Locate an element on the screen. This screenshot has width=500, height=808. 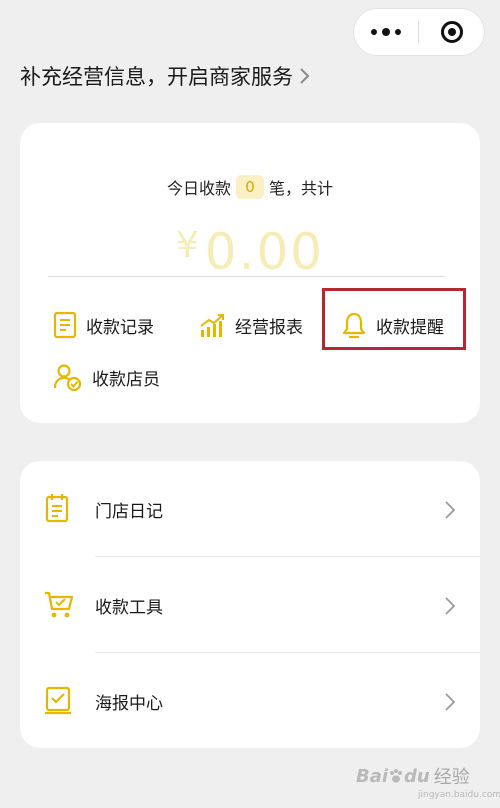
staff-icon is located at coordinates (67, 377).